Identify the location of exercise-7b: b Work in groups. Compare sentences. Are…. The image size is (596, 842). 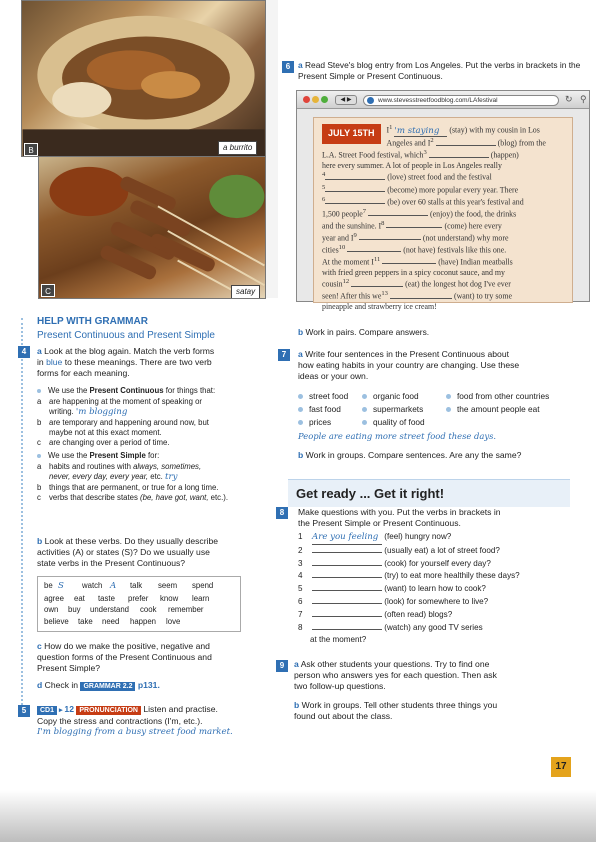
(410, 455).